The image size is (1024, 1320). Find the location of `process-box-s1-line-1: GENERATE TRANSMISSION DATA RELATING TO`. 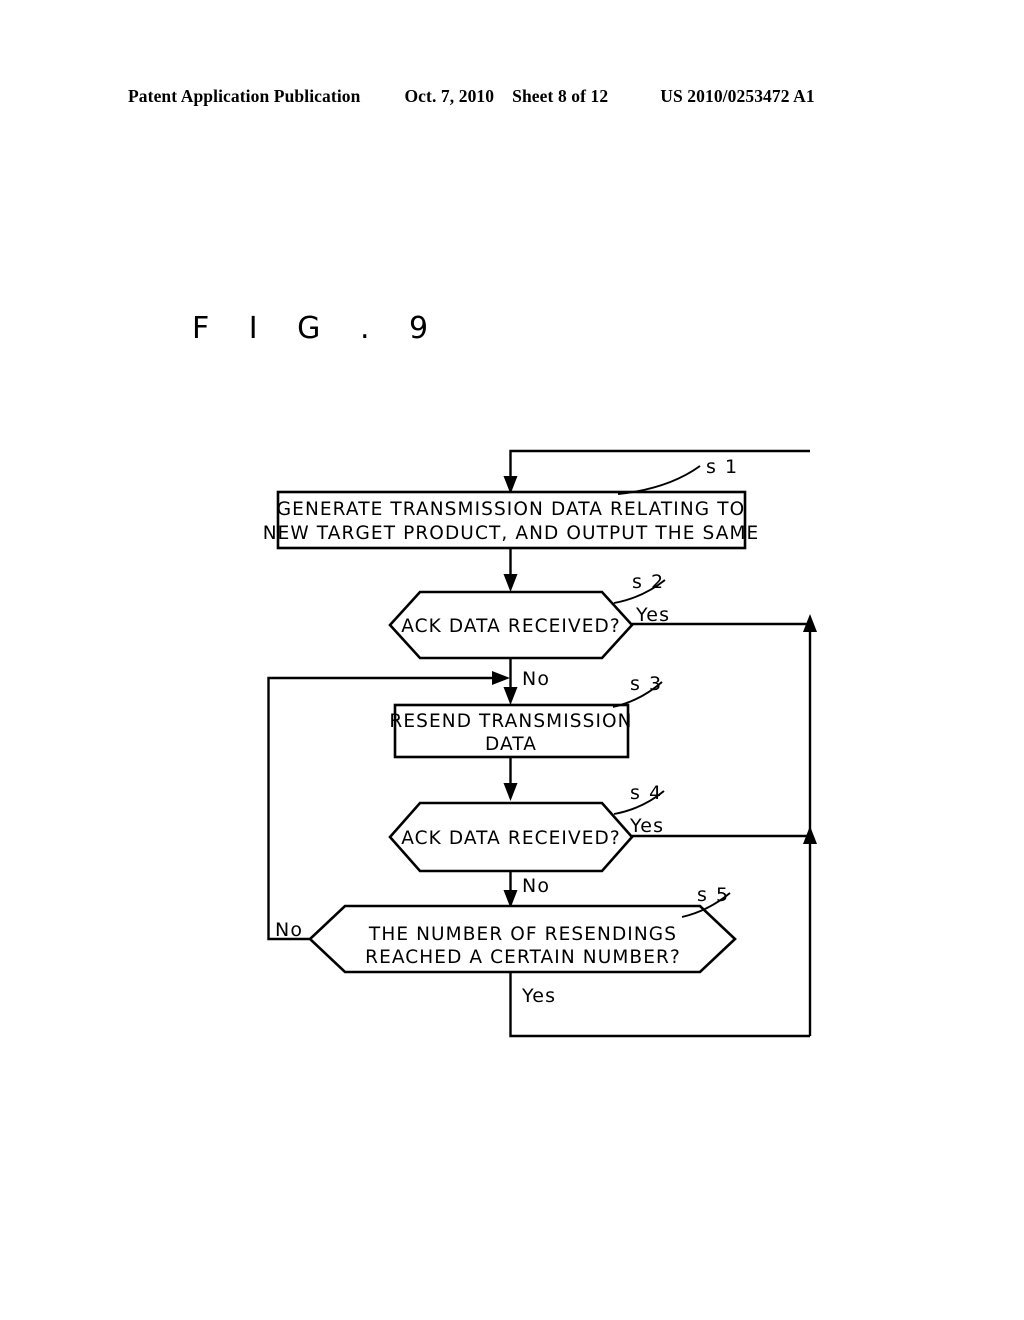

process-box-s1-line-1: GENERATE TRANSMISSION DATA RELATING TO is located at coordinates (511, 509).